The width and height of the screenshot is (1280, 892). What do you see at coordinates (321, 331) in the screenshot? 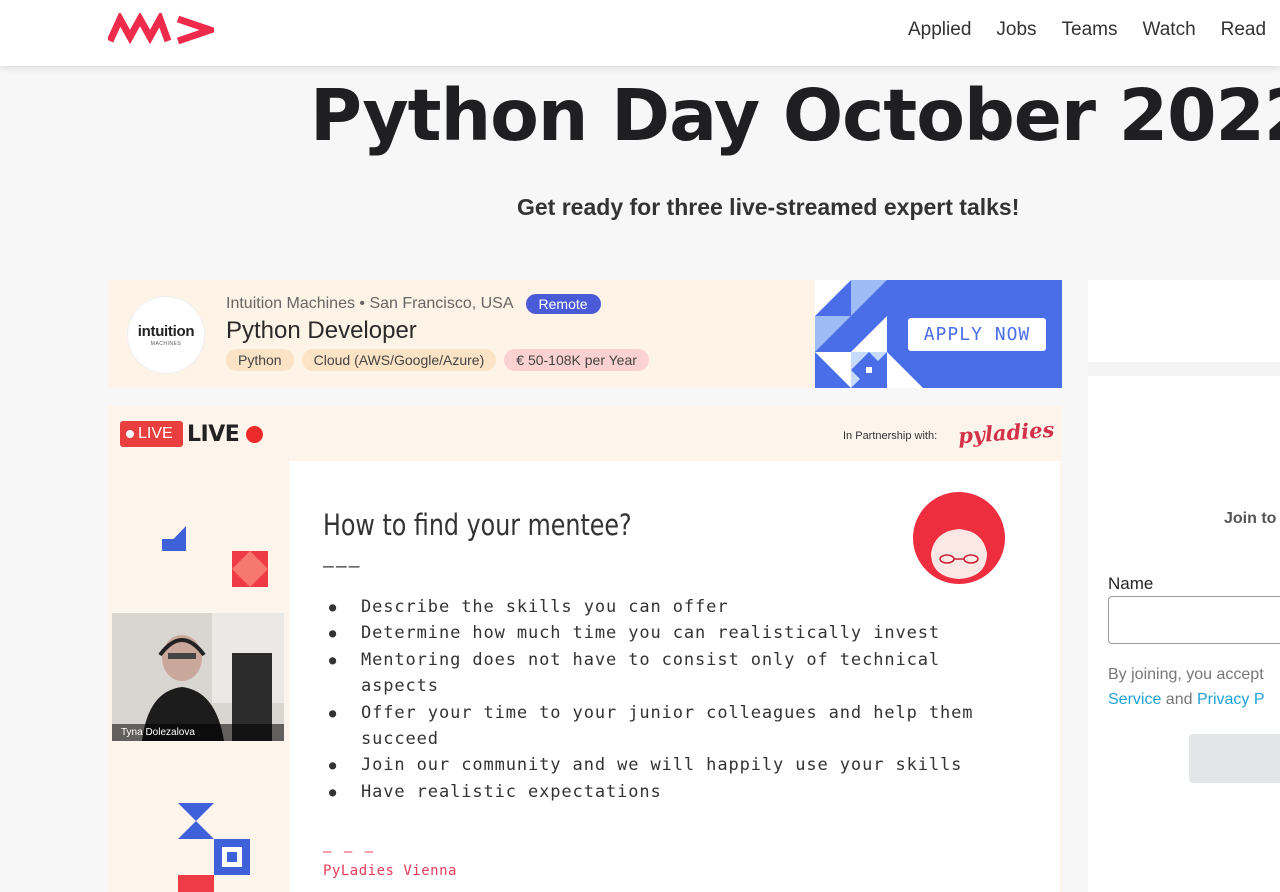
I see `job-title: Python Developer` at bounding box center [321, 331].